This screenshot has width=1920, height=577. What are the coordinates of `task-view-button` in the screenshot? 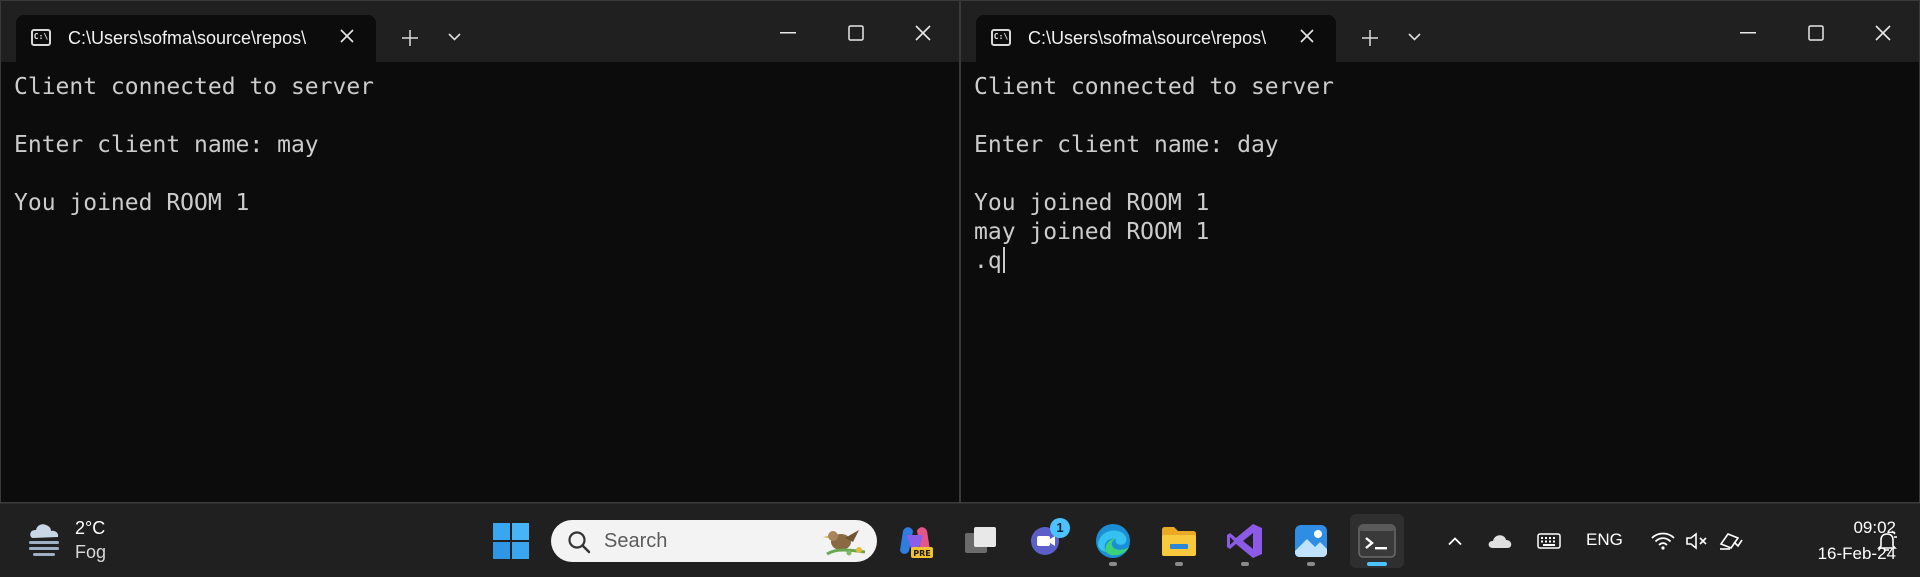 It's located at (981, 541).